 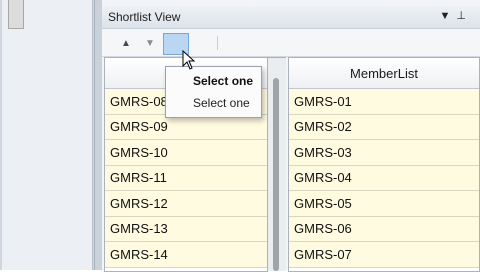 I want to click on down-arrow-icon: ▼, so click(x=150, y=43).